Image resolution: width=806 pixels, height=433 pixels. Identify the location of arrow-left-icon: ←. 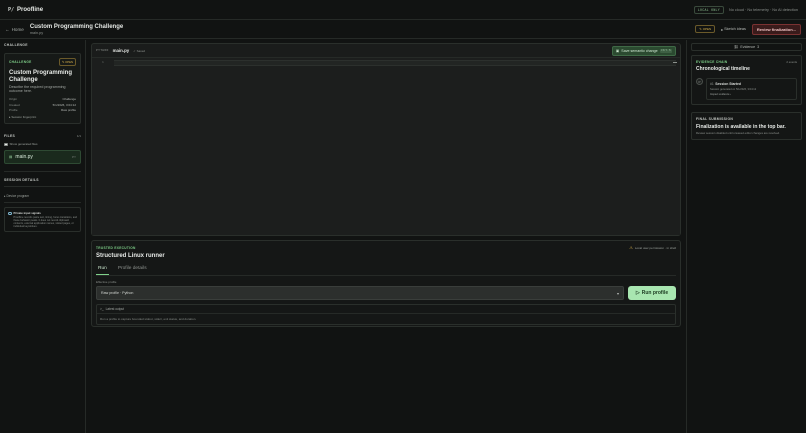
(7, 29).